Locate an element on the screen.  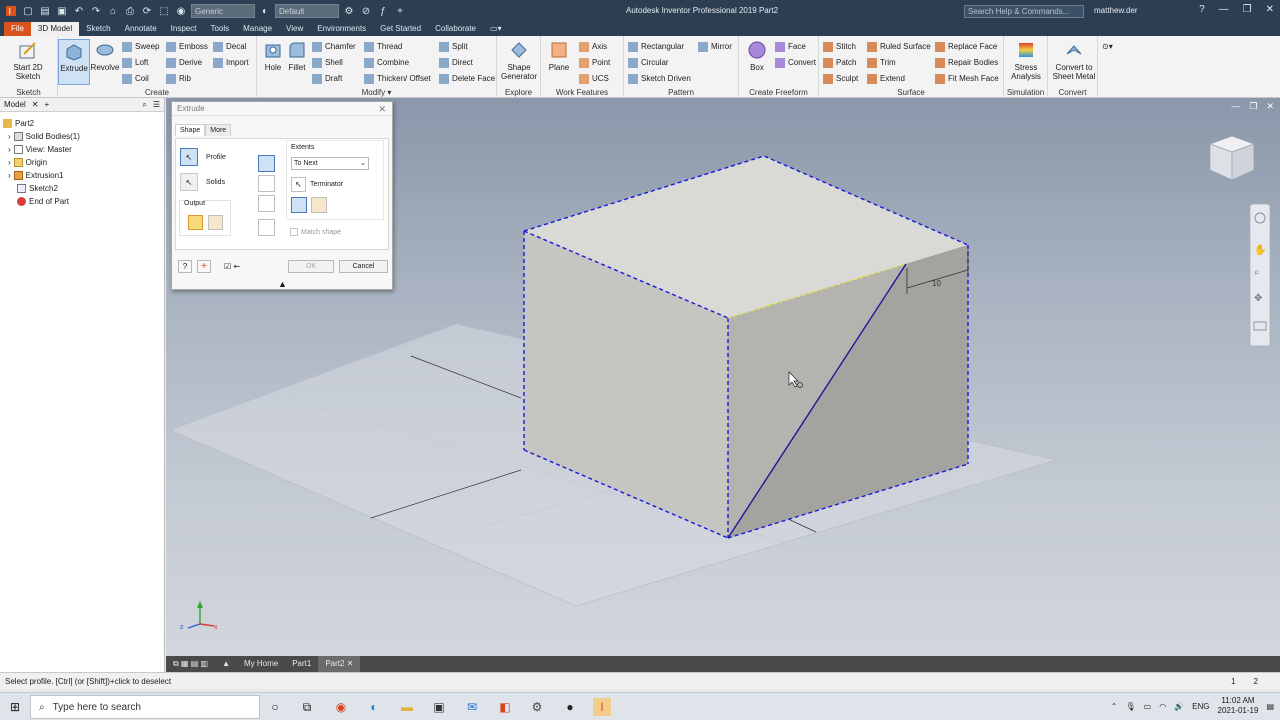
microphone-icon: 🎙 is located at coordinates (1131, 706).